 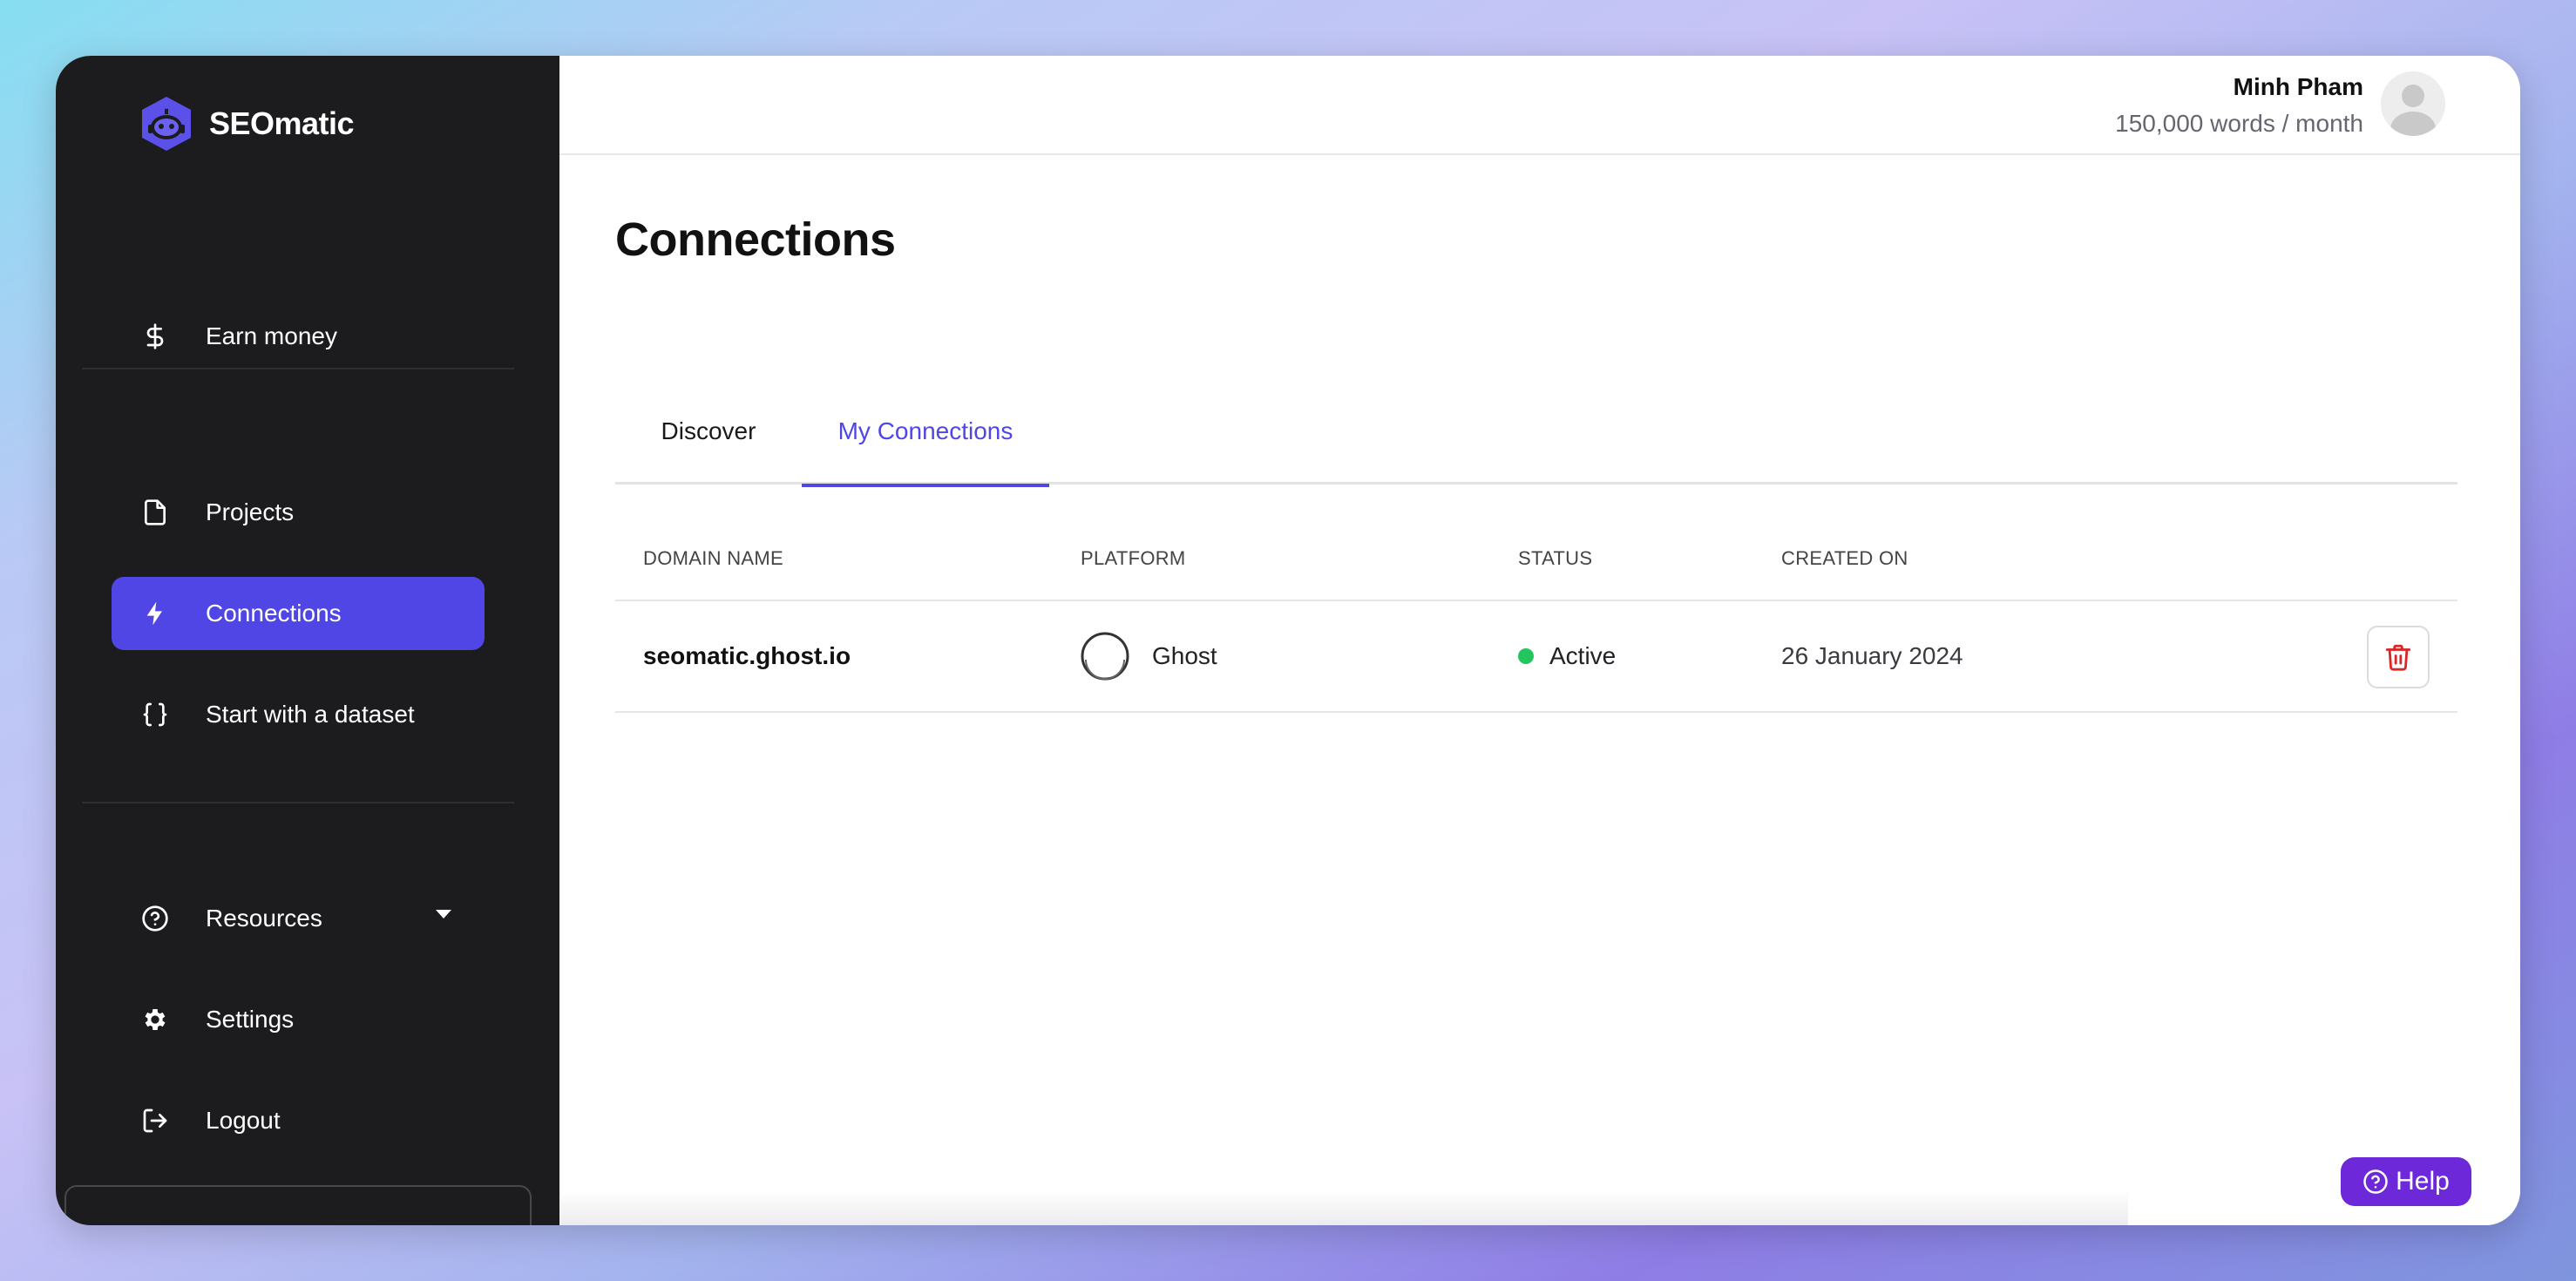 What do you see at coordinates (310, 714) in the screenshot?
I see `sidebar-item-label: Start with a dataset` at bounding box center [310, 714].